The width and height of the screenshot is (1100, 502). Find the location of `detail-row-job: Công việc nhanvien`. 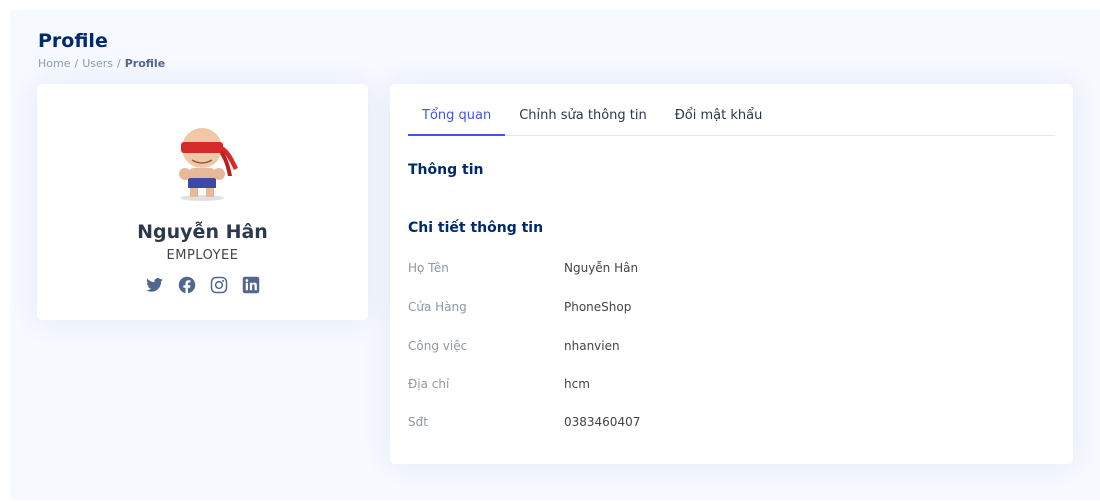

detail-row-job: Công việc nhanvien is located at coordinates (718, 349).